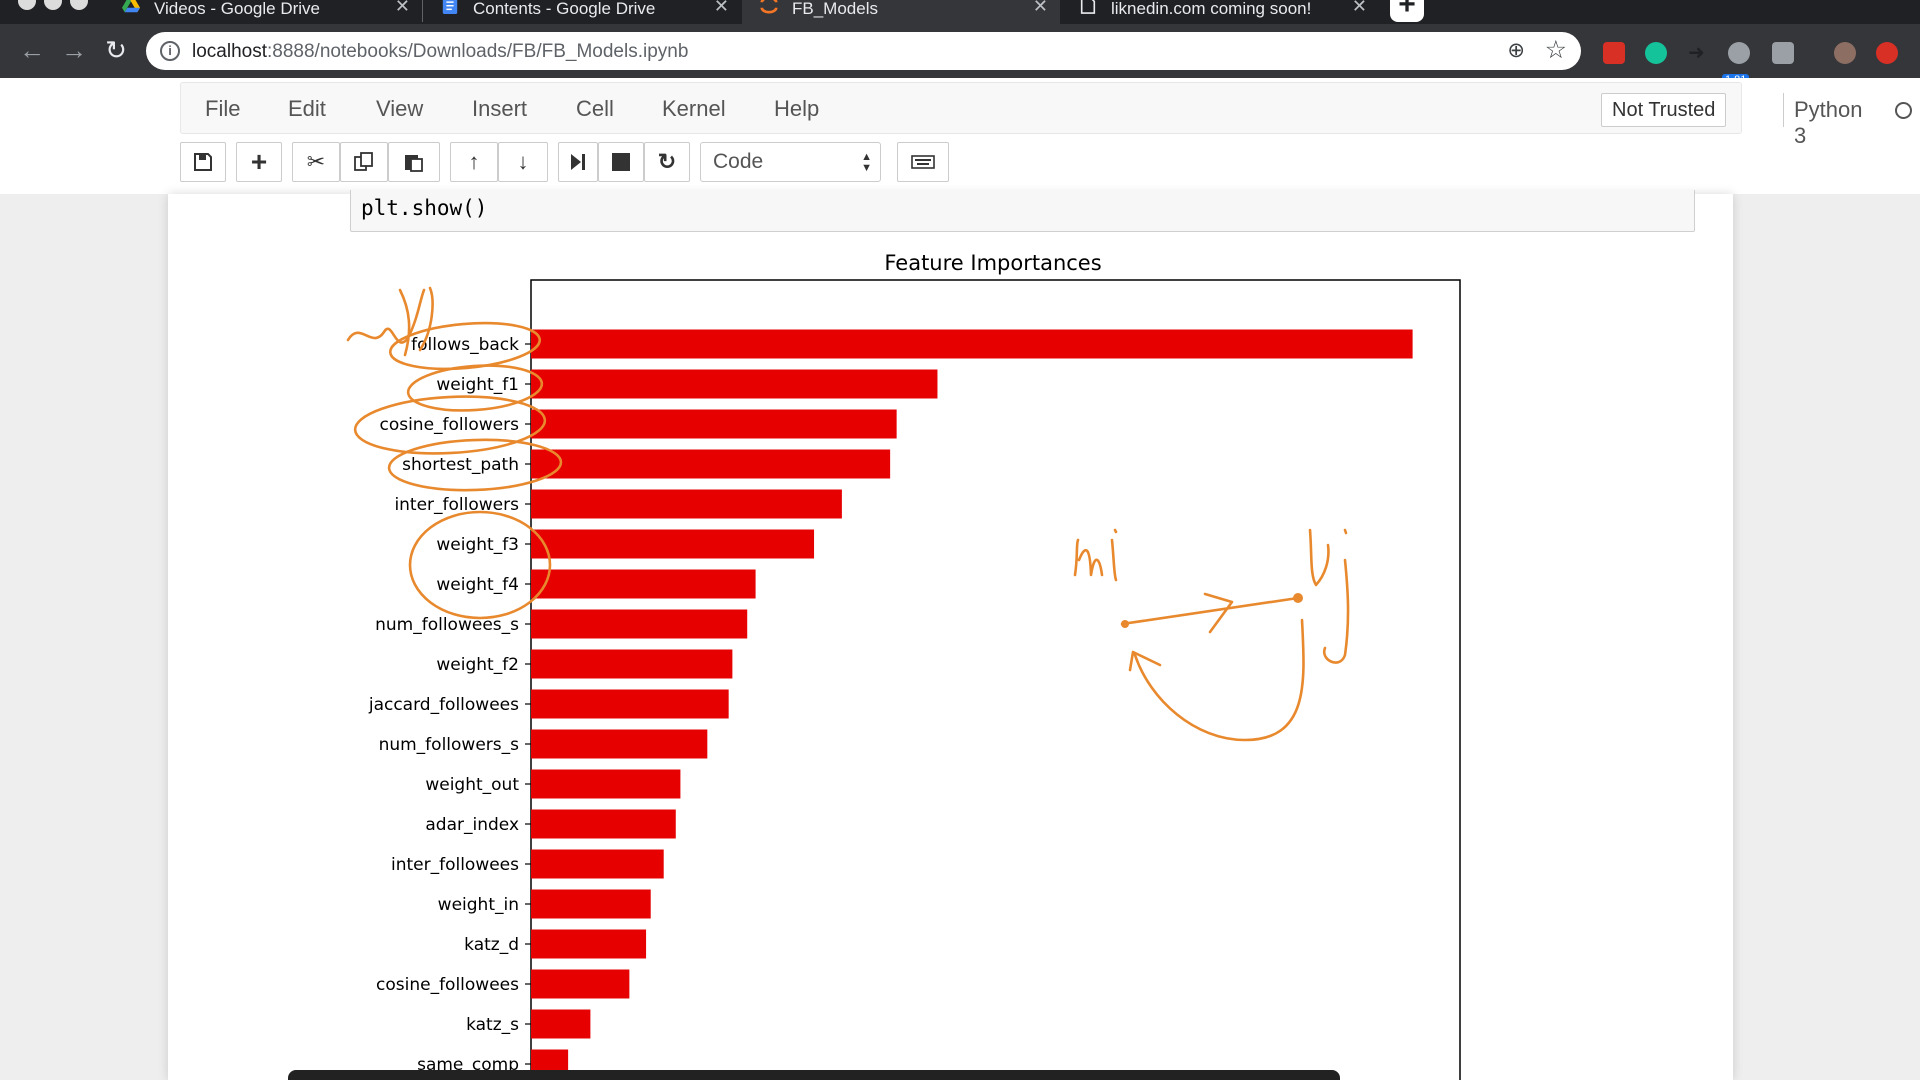 The width and height of the screenshot is (1920, 1080). What do you see at coordinates (1210, 613) in the screenshot?
I see `arrow-ui-to-uj` at bounding box center [1210, 613].